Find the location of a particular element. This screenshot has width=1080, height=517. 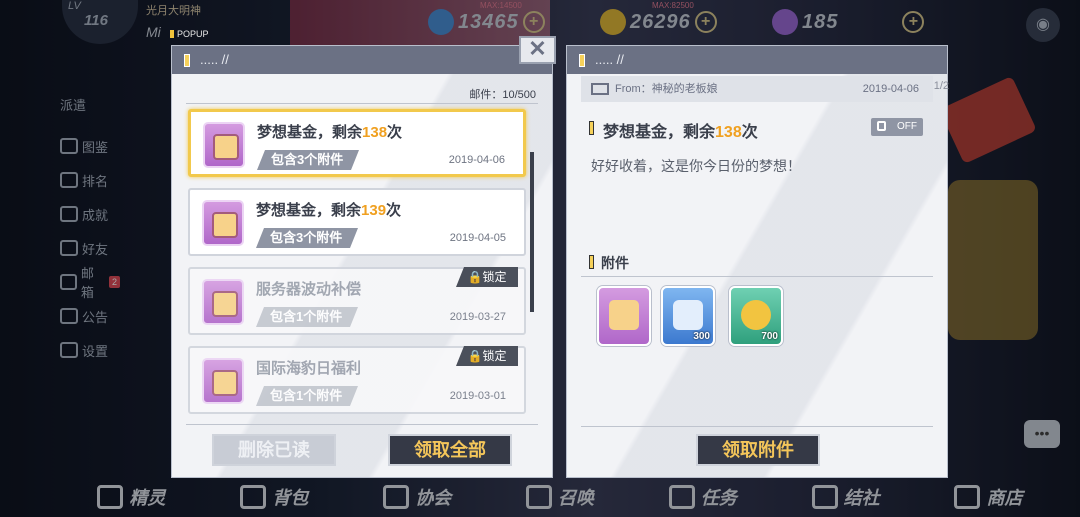

mail-date: 2019-04-05 is located at coordinates (477, 238).